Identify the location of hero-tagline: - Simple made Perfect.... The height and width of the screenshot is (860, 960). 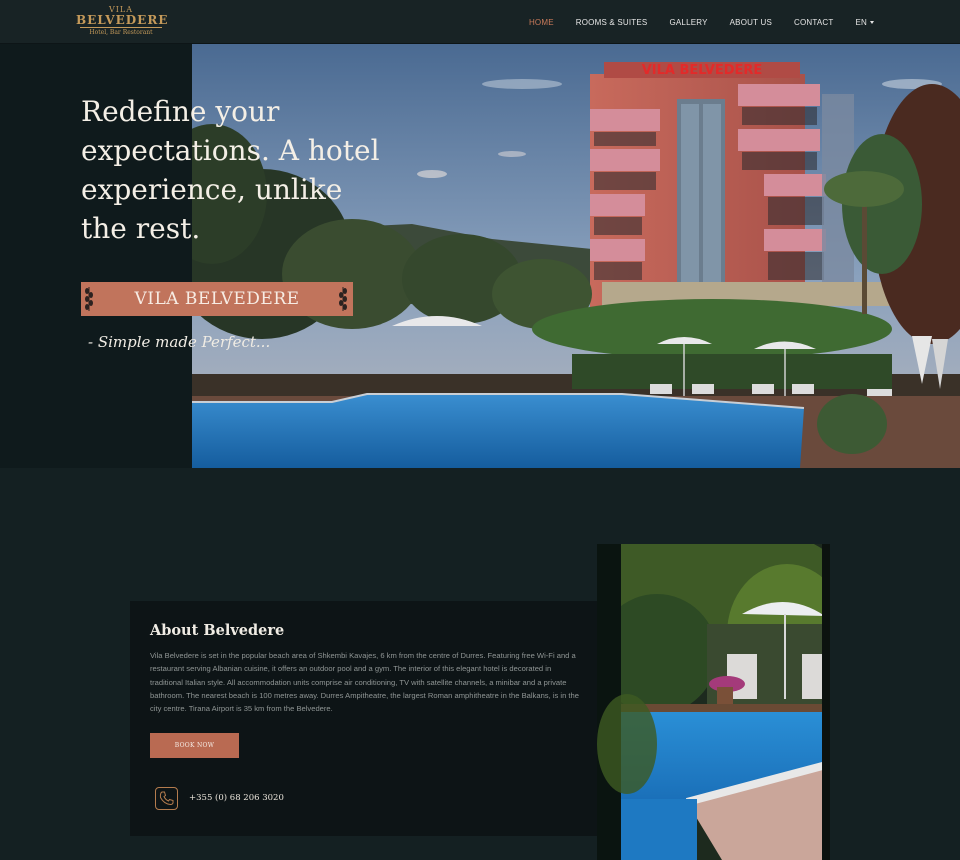
(179, 342).